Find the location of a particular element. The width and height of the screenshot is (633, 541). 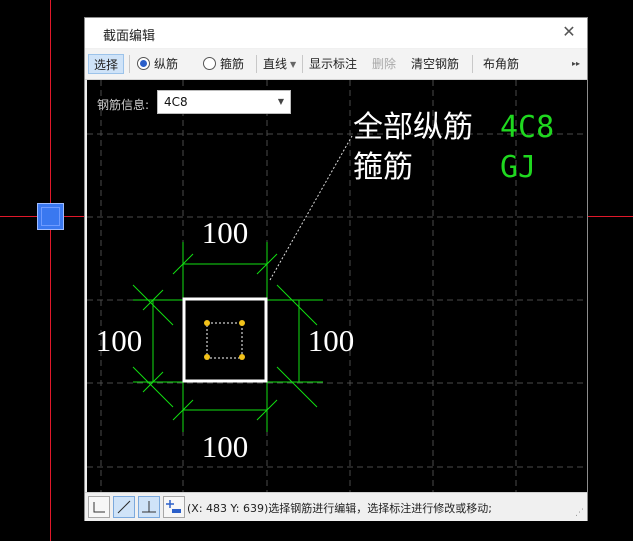

stirrup-radio: 箍筋 is located at coordinates (223, 64).